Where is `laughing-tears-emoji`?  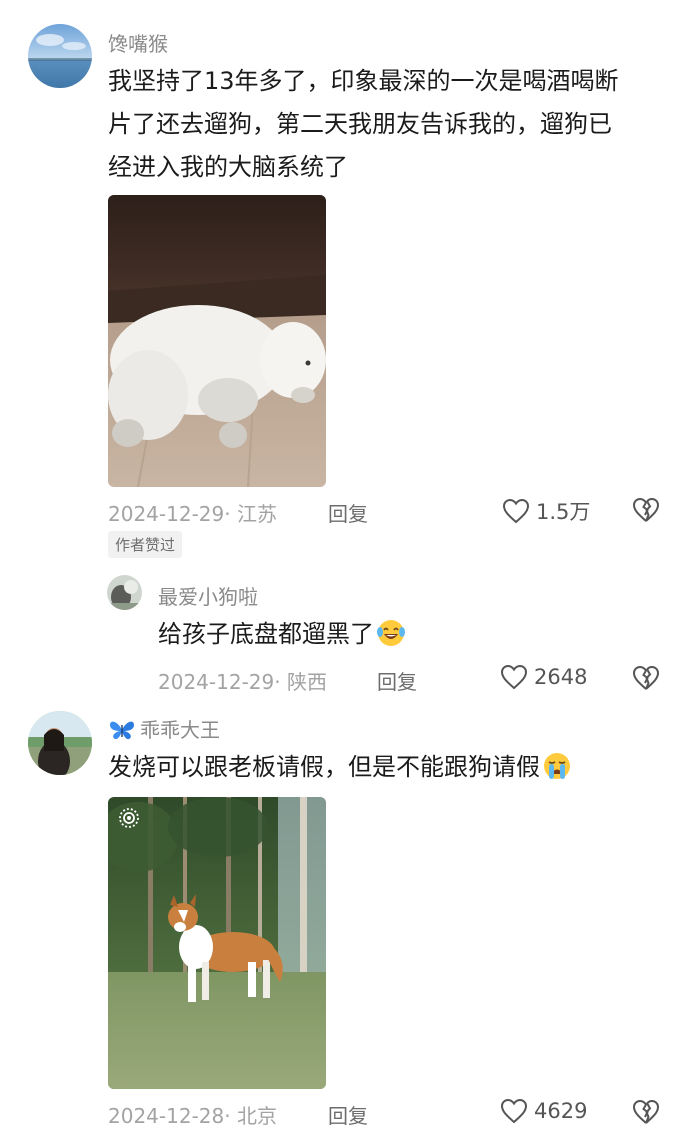
laughing-tears-emoji is located at coordinates (391, 633).